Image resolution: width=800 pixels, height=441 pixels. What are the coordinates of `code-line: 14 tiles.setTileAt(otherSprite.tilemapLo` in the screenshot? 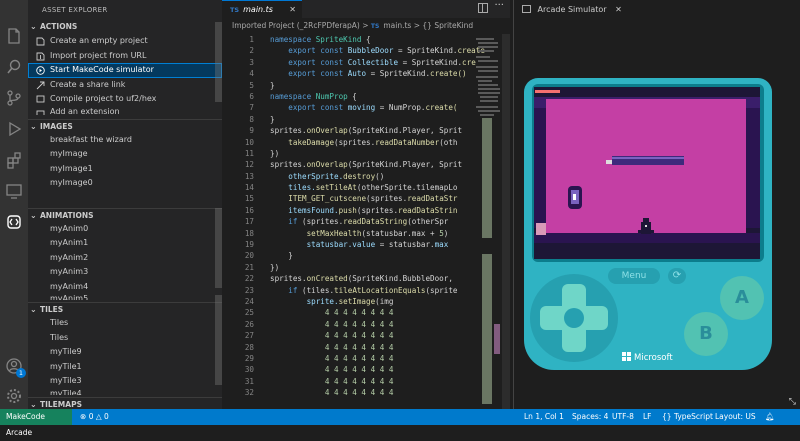 It's located at (366, 187).